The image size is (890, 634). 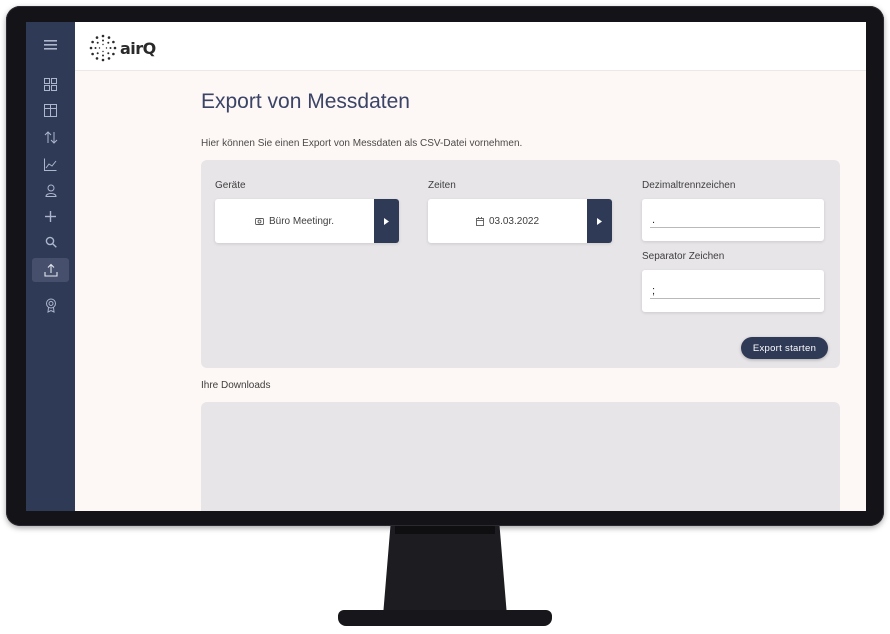 I want to click on times-label: Zeiten, so click(x=442, y=185).